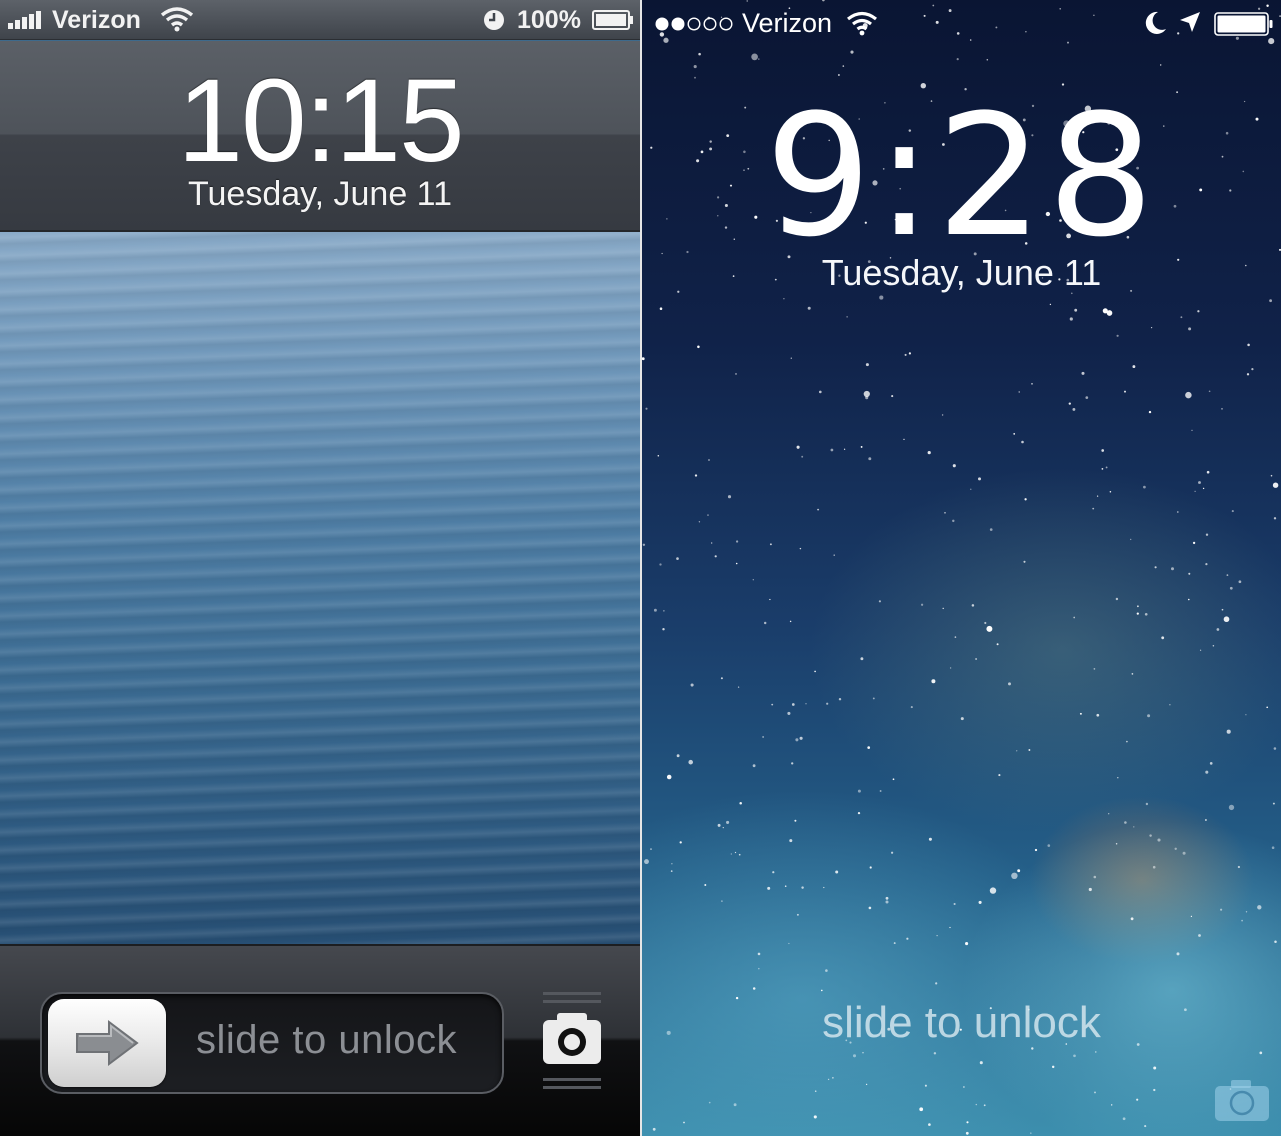 The width and height of the screenshot is (1281, 1136). What do you see at coordinates (961, 24) in the screenshot?
I see `status-bar: Verizon` at bounding box center [961, 24].